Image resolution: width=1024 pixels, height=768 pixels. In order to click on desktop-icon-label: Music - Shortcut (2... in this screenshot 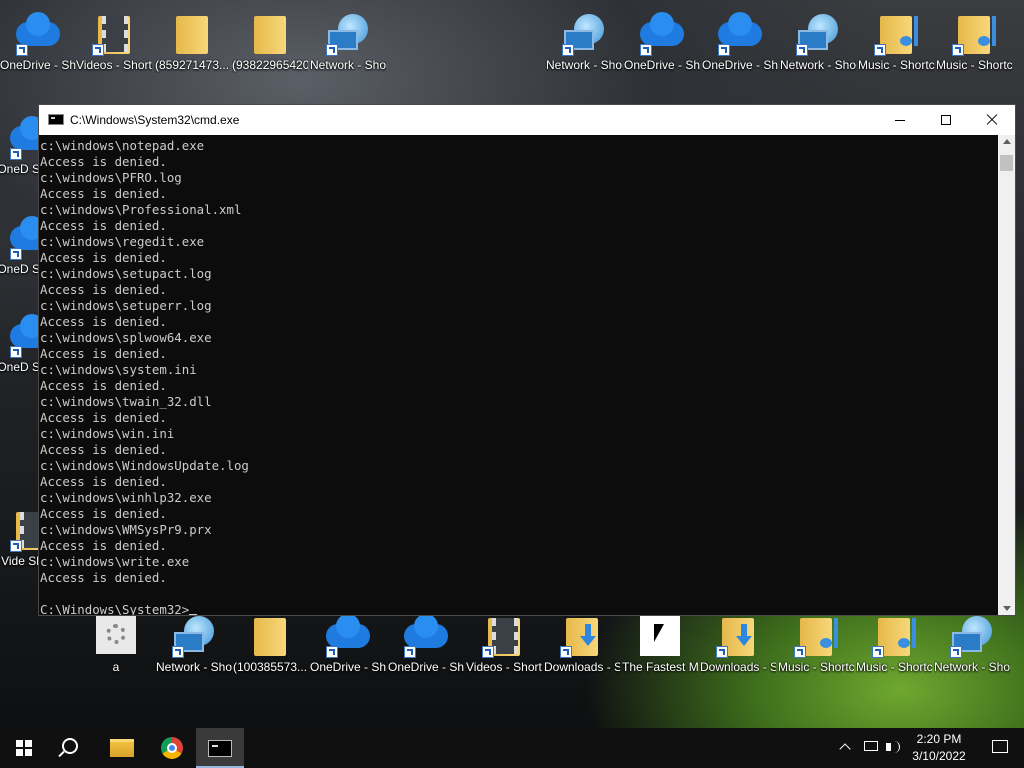, I will do `click(816, 667)`.